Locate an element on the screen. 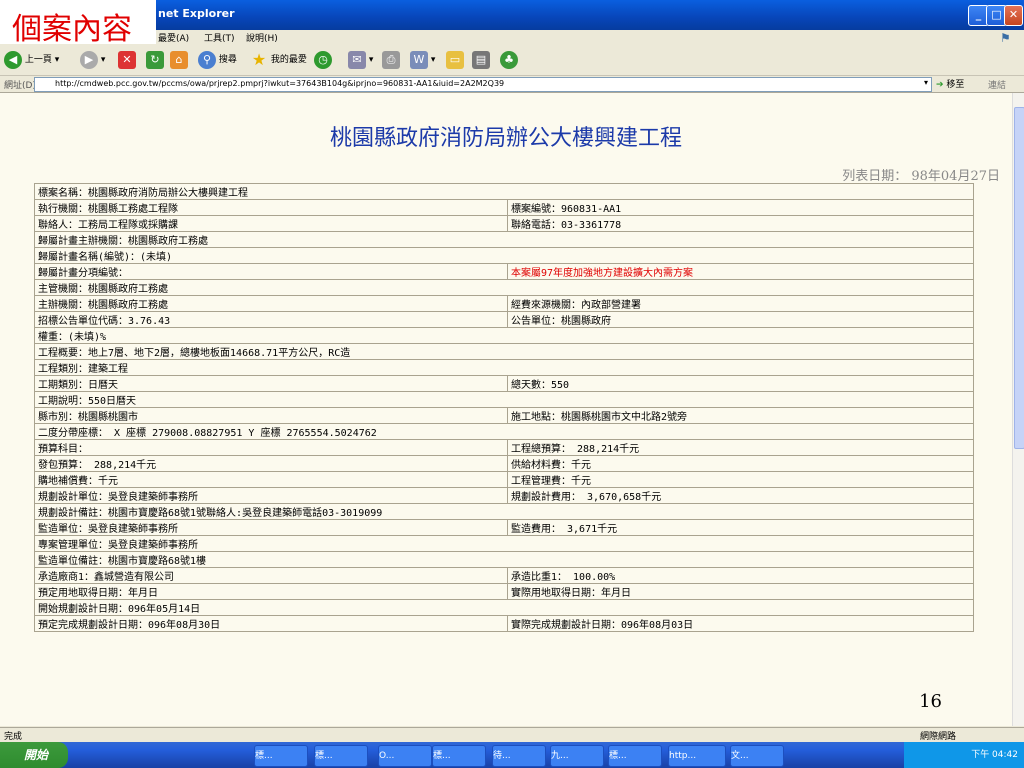 This screenshot has height=768, width=1024. back-arrow-icon: ◀ is located at coordinates (13, 59).